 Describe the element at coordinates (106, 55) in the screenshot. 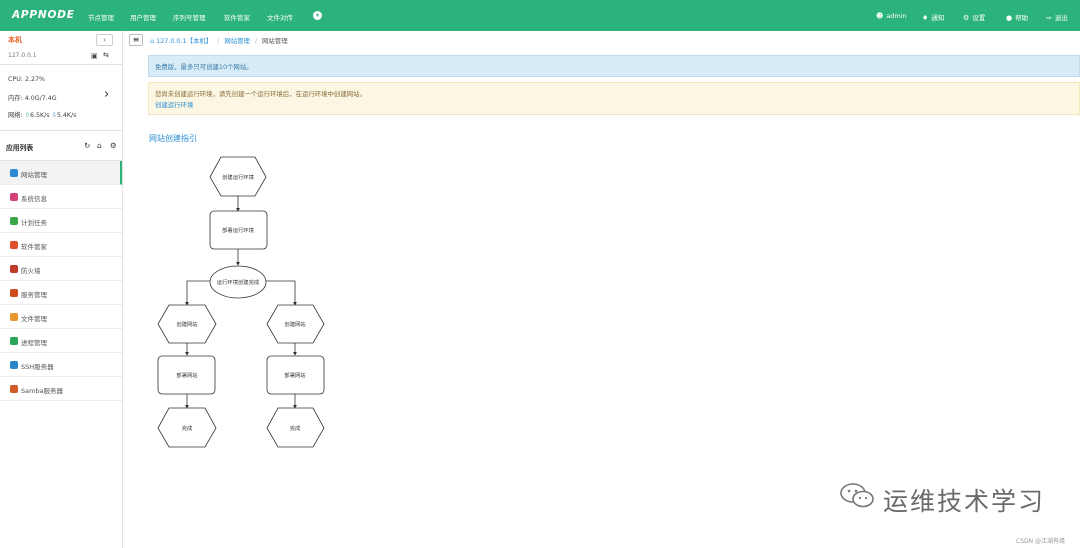

I see `switch-icon: ⇆` at that location.